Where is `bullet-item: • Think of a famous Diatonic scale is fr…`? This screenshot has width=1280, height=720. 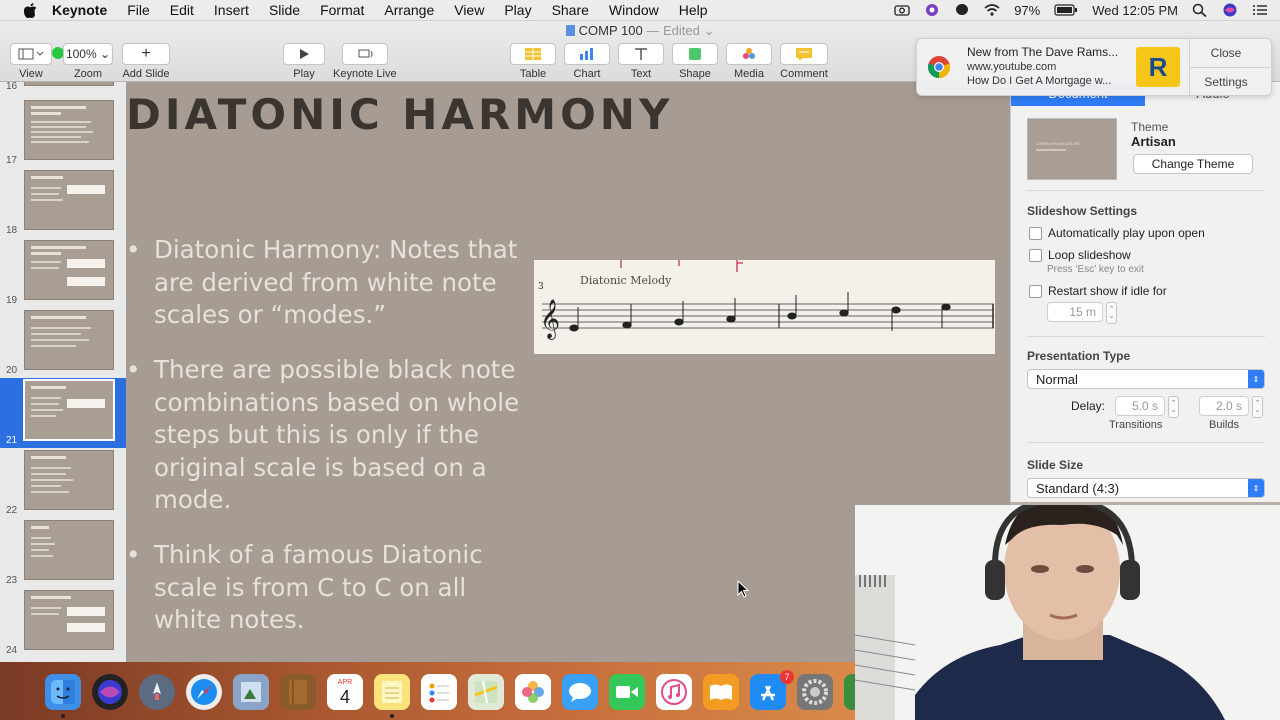
bullet-item: • Think of a famous Diatonic scale is fr… is located at coordinates (330, 588).